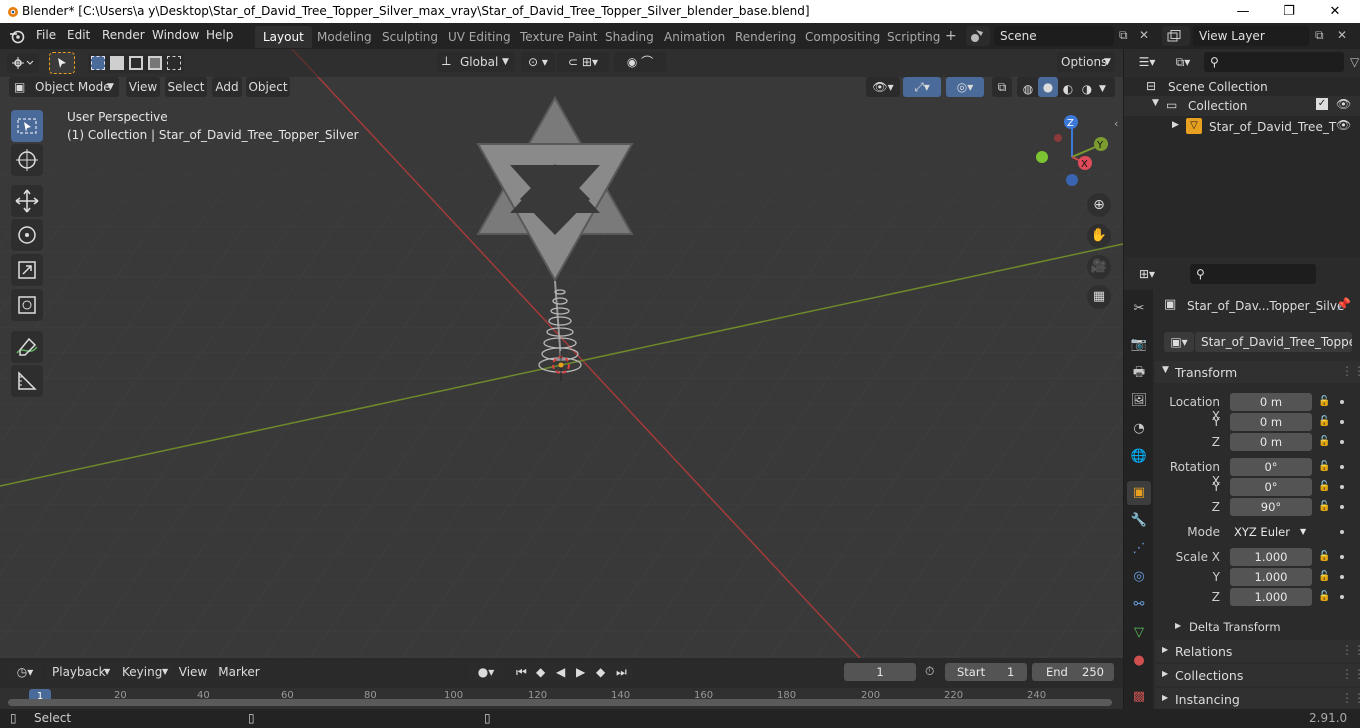 The image size is (1360, 728). What do you see at coordinates (410, 37) in the screenshot?
I see `tab-sculpting: Sculpting` at bounding box center [410, 37].